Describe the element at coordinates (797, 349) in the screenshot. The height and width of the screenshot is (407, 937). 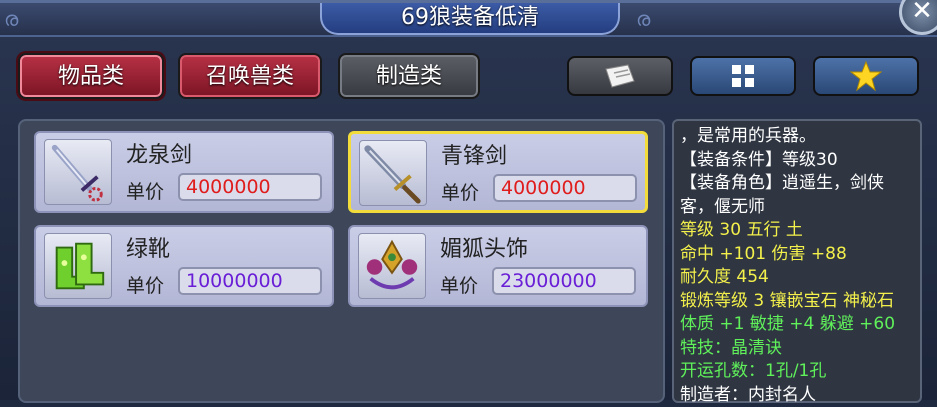
I see `desc-line: 特技：晶清诀` at that location.